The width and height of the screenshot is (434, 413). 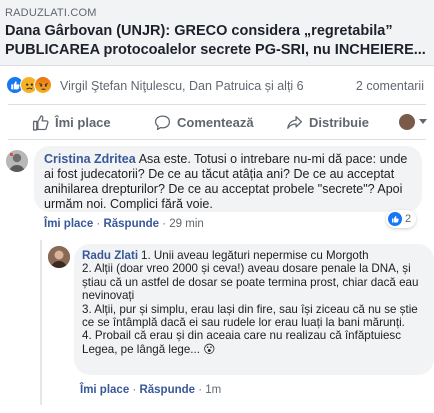 I want to click on comment-button-label: Comentează, so click(x=215, y=122).